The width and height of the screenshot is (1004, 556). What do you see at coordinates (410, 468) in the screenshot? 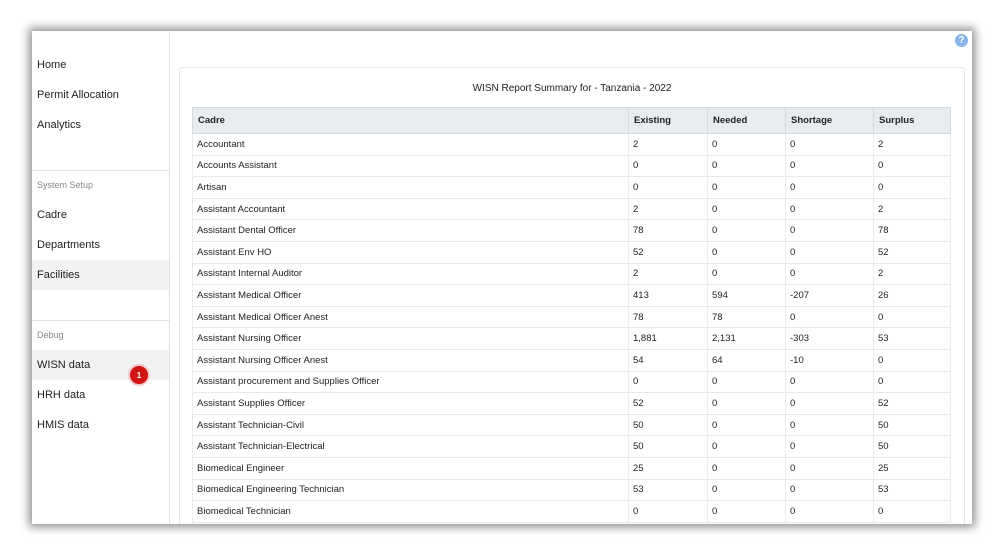
I see `cell-cadre: Biomedical Engineer` at bounding box center [410, 468].